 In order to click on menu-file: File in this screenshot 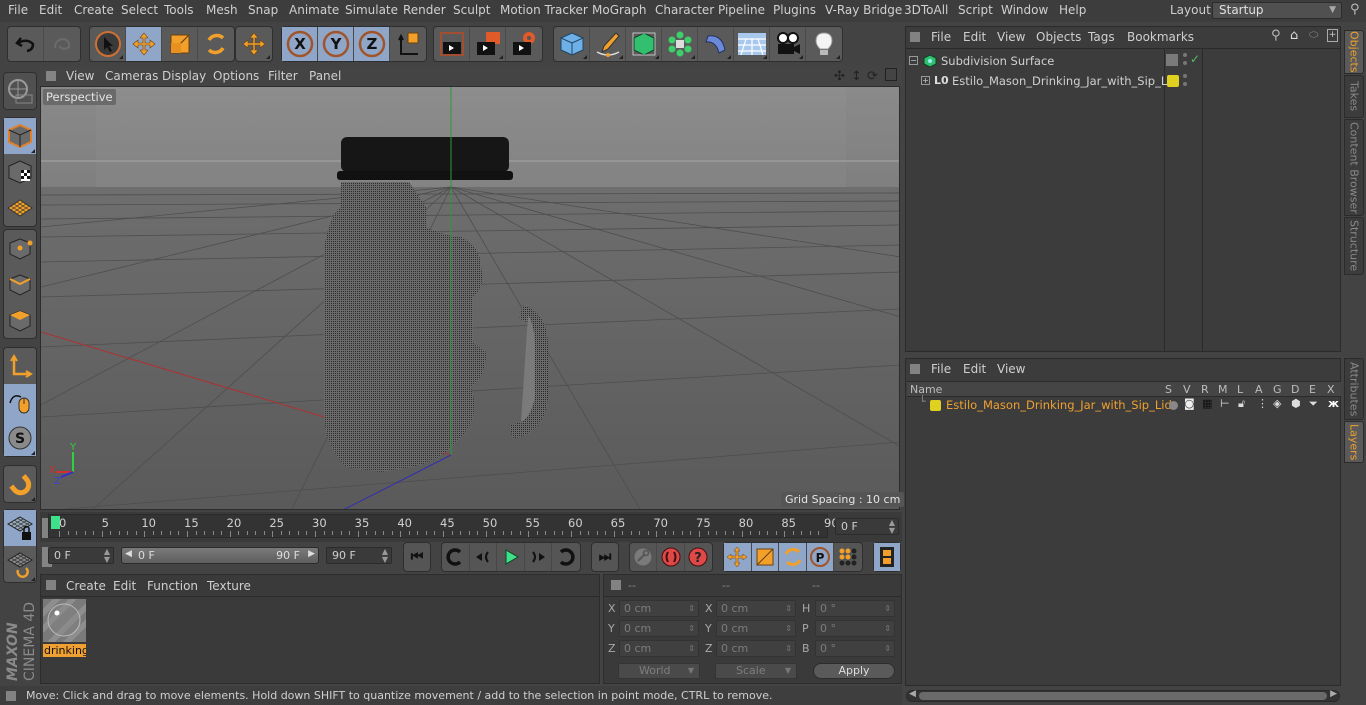, I will do `click(18, 10)`.